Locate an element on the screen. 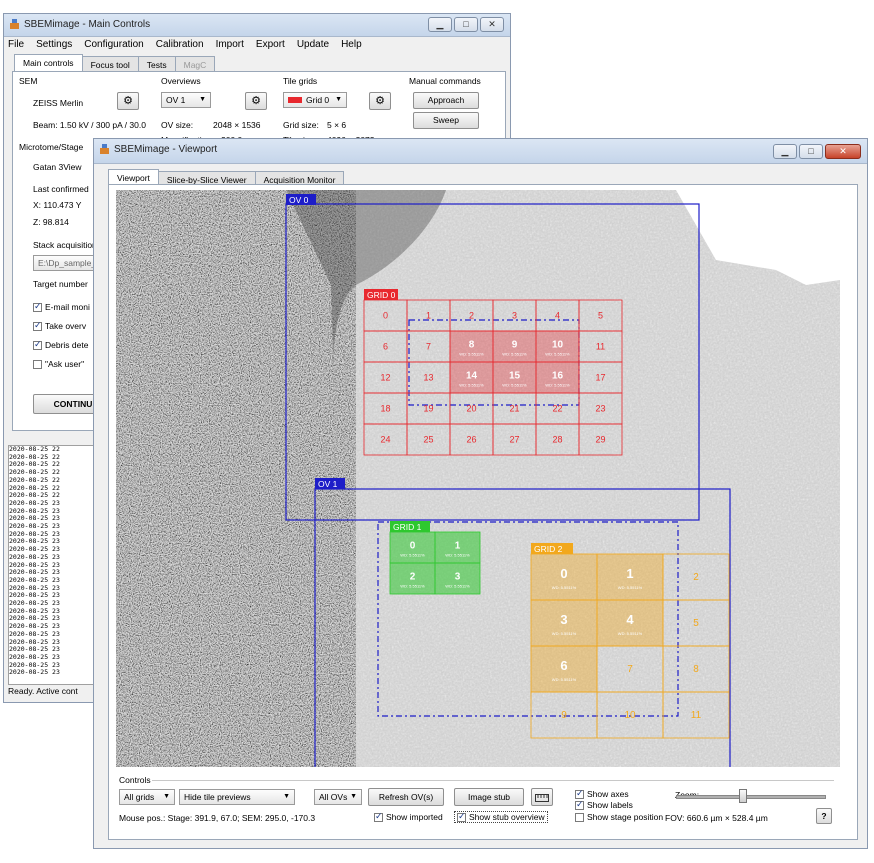  grid-select-value: Grid 0 is located at coordinates (318, 100).